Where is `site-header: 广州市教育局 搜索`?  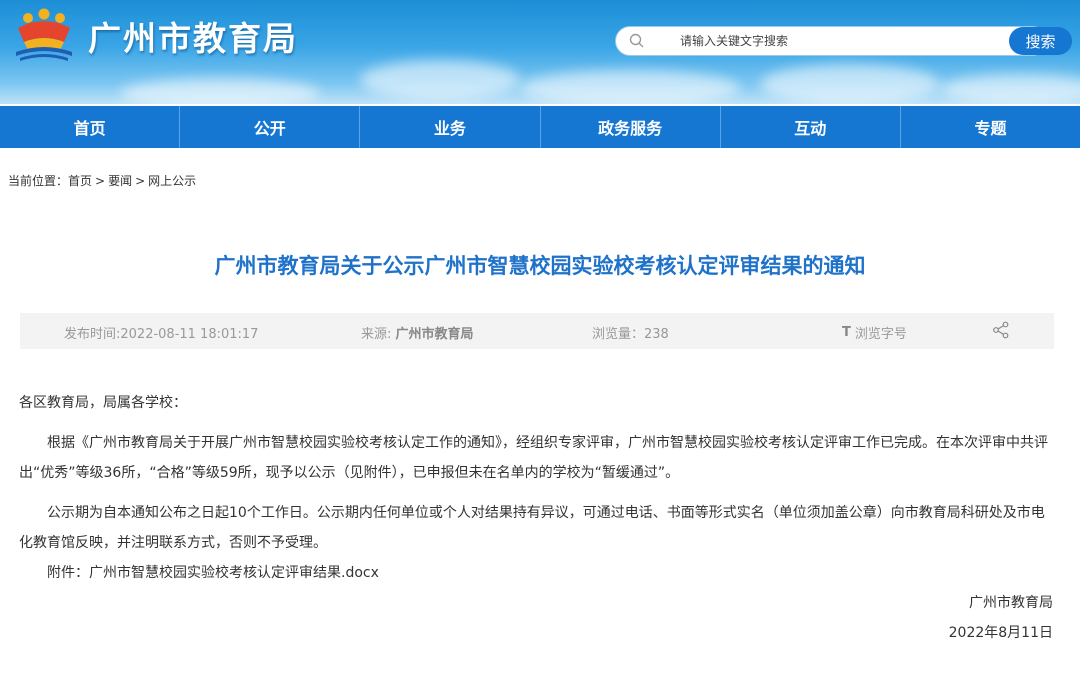
site-header: 广州市教育局 搜索 is located at coordinates (540, 52).